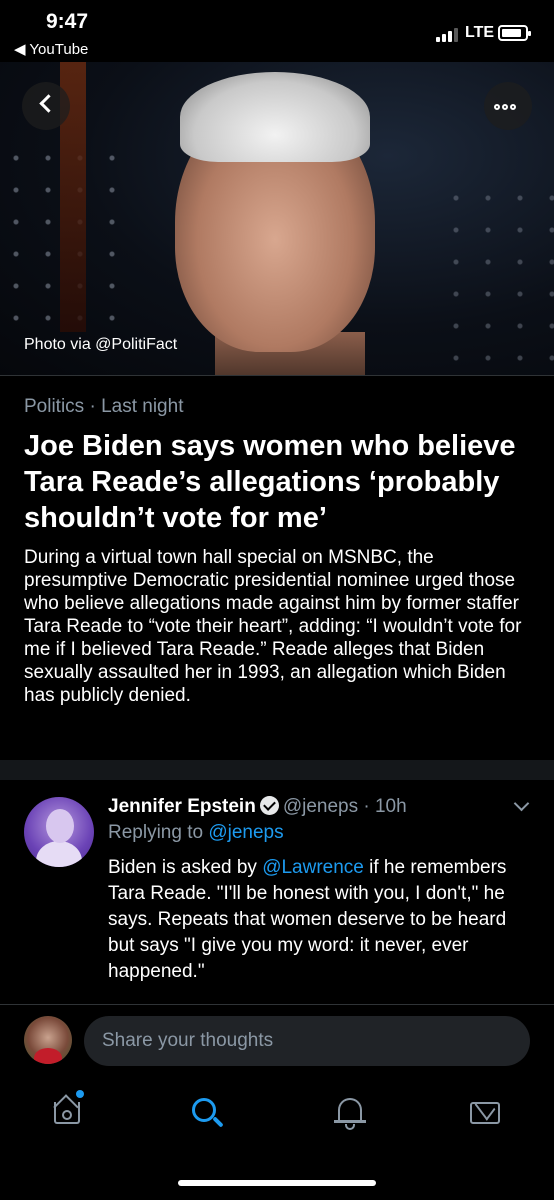  I want to click on photo-caption: Photo via @PolitiFact, so click(101, 344).